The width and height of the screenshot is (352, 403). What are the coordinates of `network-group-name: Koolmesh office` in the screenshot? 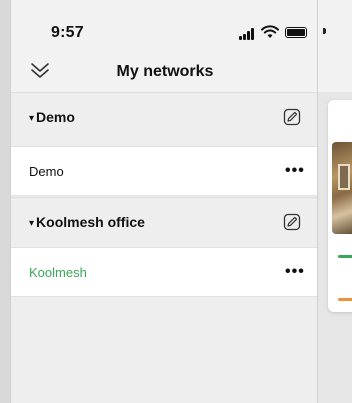 It's located at (90, 222).